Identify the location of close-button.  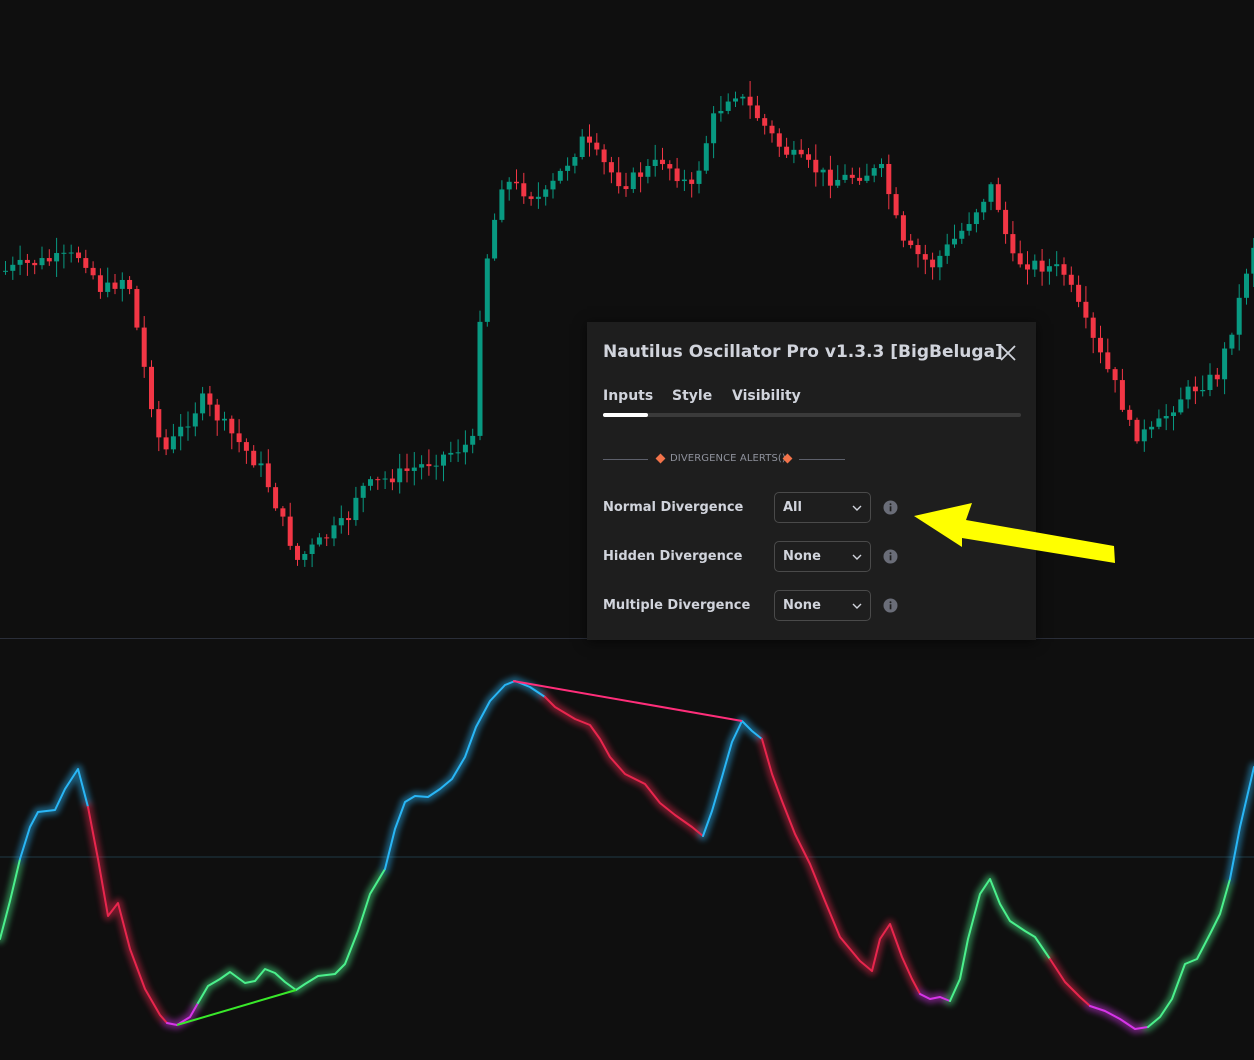
(1008, 353).